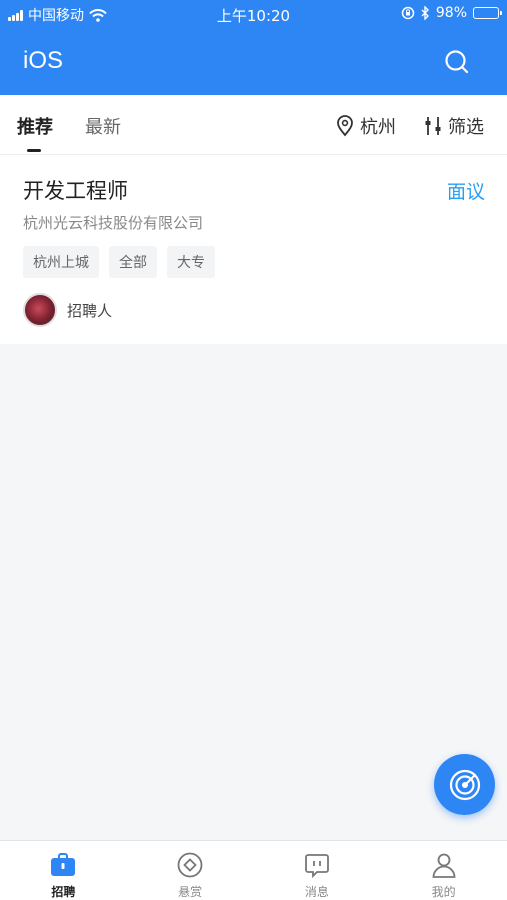 Image resolution: width=507 pixels, height=900 pixels. Describe the element at coordinates (133, 262) in the screenshot. I see `tag-experience: 全部` at that location.